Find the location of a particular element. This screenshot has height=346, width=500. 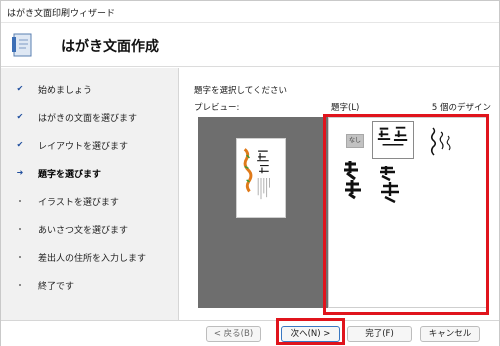

design-count: 5 個のデザイン is located at coordinates (461, 108).